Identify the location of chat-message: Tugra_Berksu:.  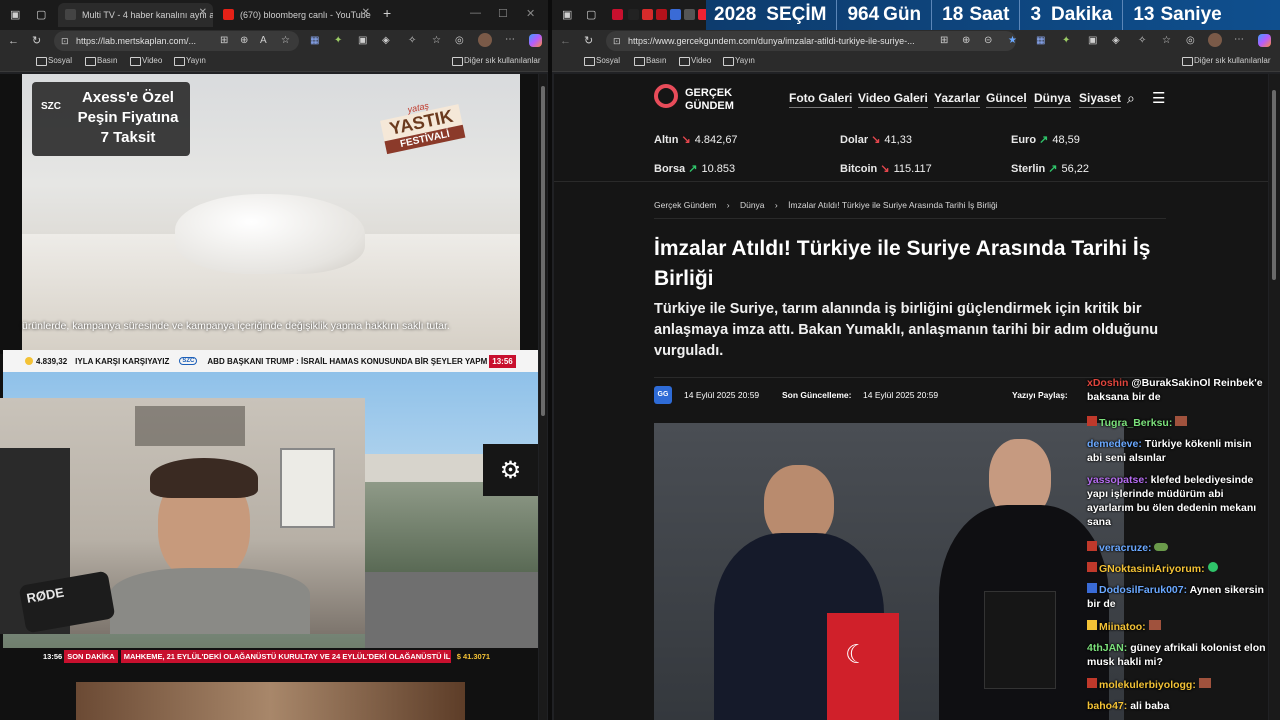
(1178, 423).